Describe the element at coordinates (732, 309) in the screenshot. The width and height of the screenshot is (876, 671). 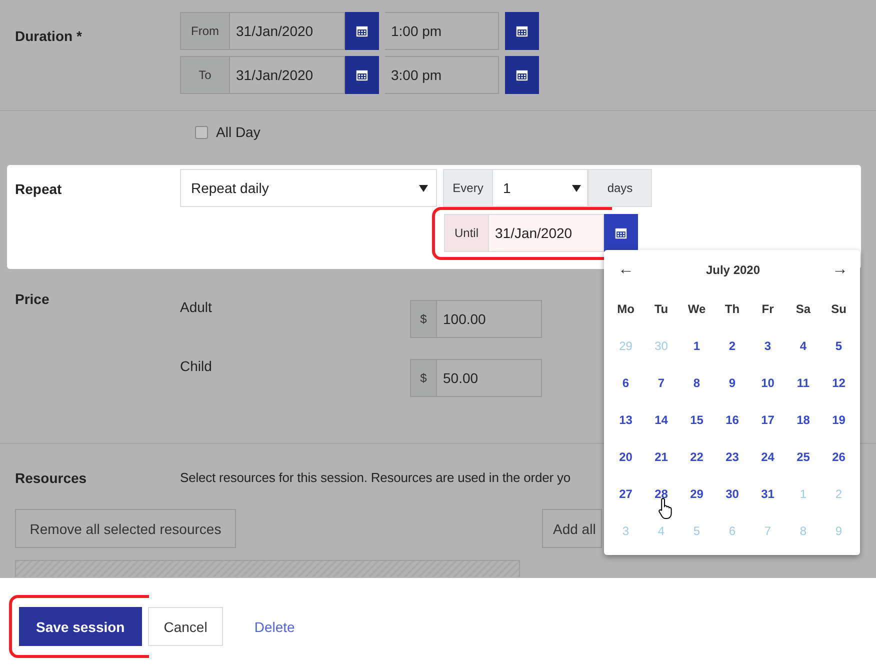
I see `weekday-label: Th` at that location.